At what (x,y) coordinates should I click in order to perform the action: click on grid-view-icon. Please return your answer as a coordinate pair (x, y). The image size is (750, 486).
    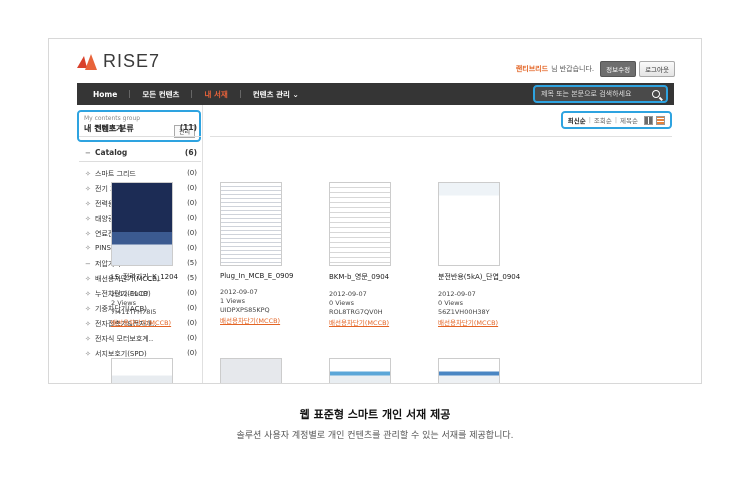
    Looking at the image, I should click on (648, 120).